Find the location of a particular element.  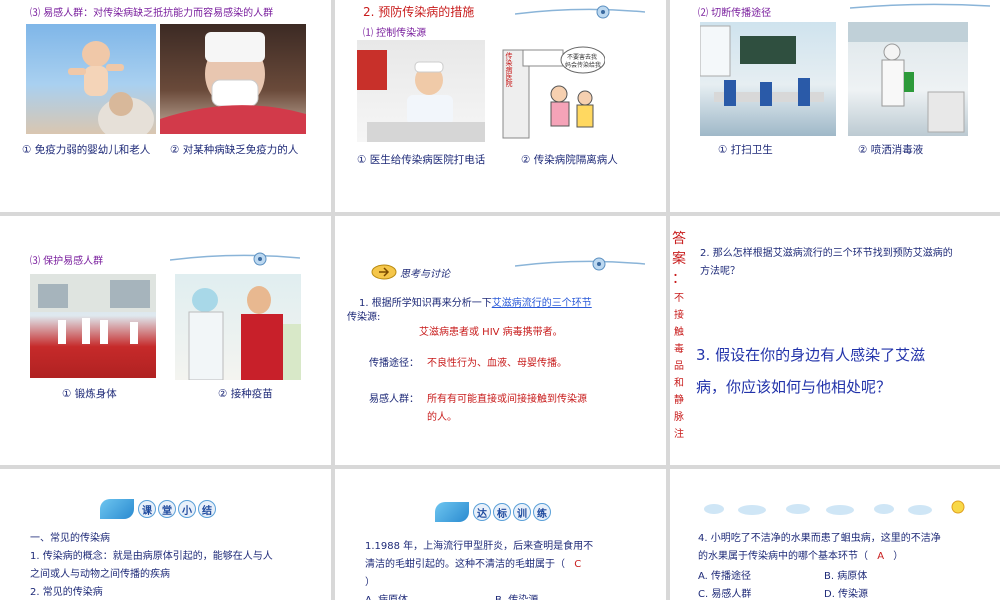

slide-3: ⑵ 切断传播途径 ① 打扫卫生 ② 喷洒消毒液 is located at coordinates (835, 106).